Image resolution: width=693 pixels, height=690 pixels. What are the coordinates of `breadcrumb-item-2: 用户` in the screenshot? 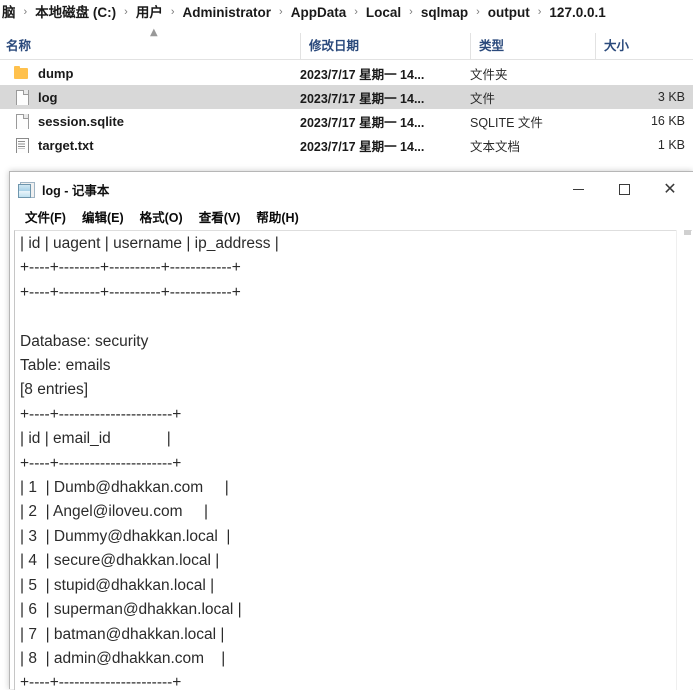 It's located at (149, 12).